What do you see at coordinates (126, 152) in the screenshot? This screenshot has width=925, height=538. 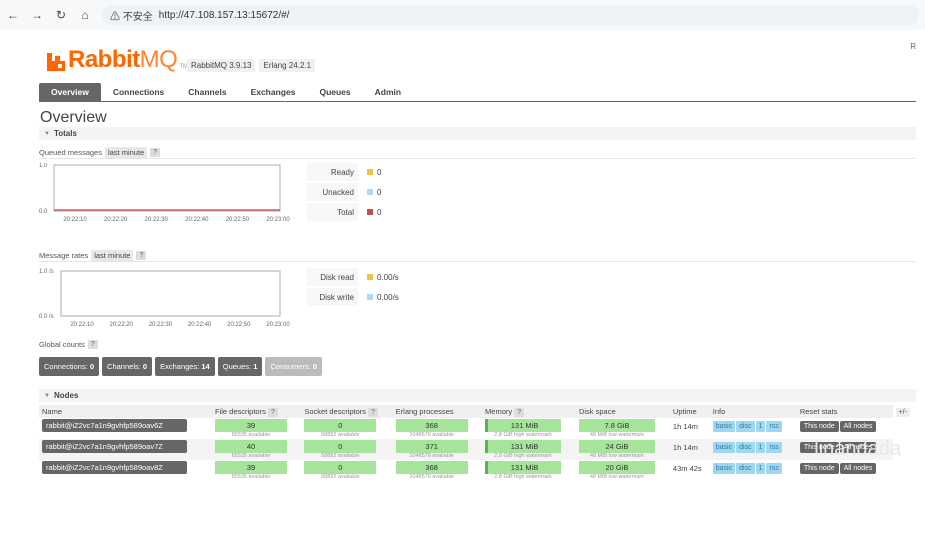 I see `queued-range-selector: last minute` at bounding box center [126, 152].